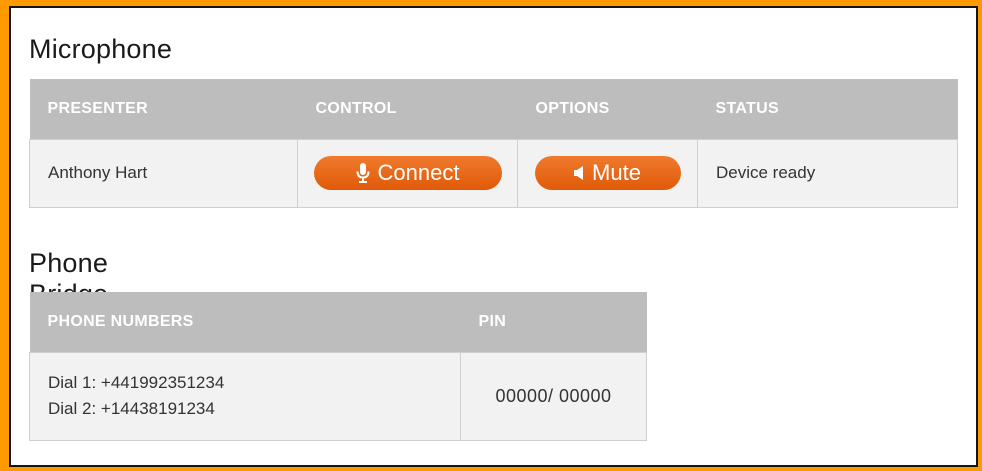  I want to click on microphone-header-row: PRESENTER CONTROL OPTIONS STATUS, so click(493, 109).